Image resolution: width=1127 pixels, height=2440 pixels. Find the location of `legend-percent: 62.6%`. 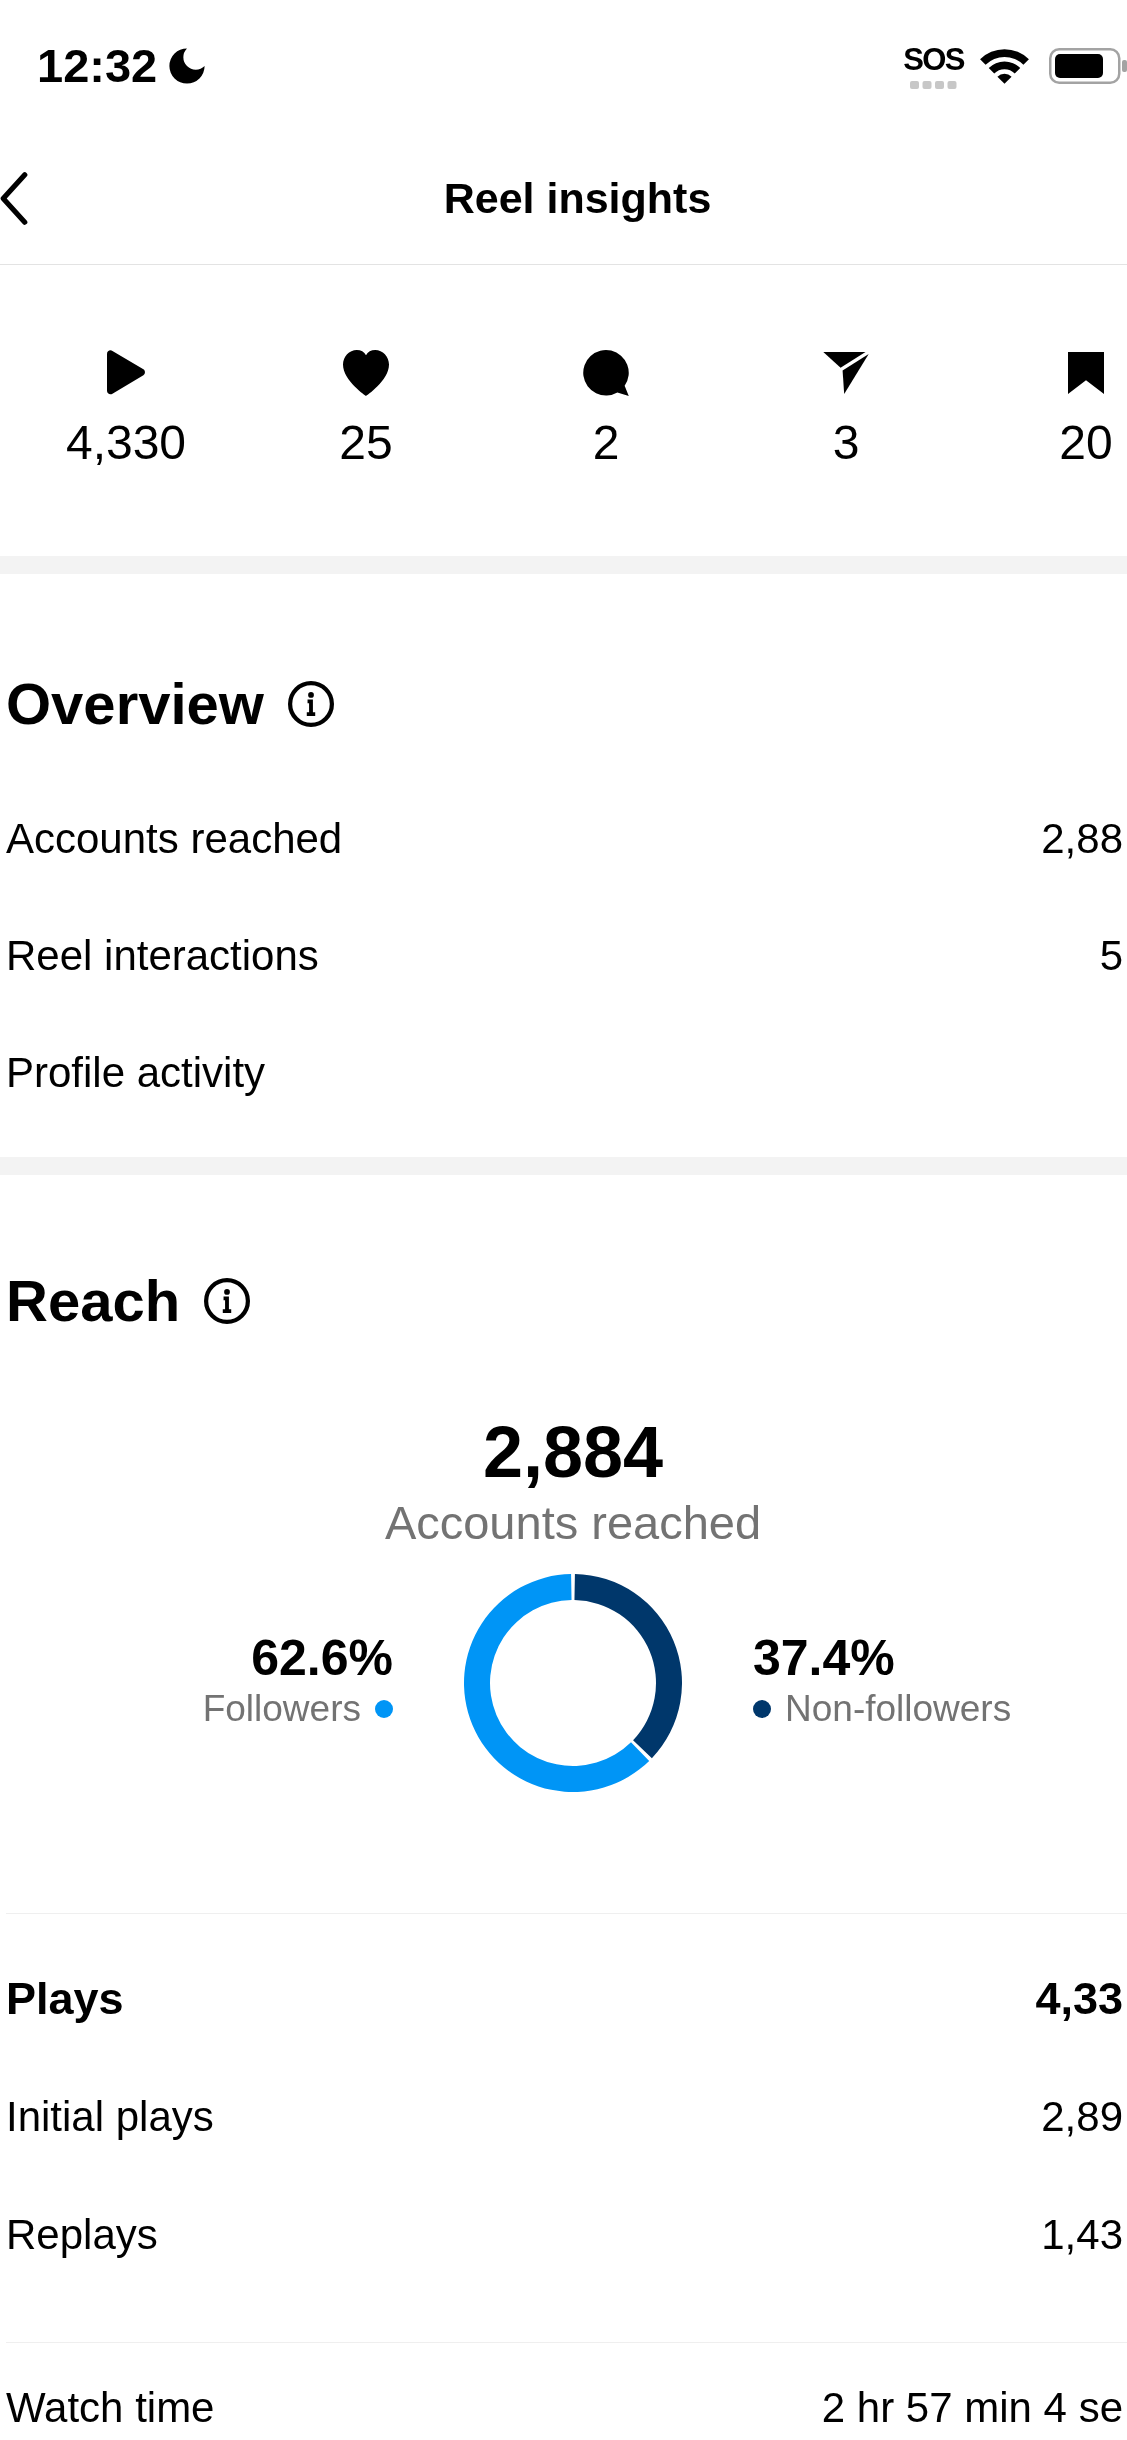

legend-percent: 62.6% is located at coordinates (322, 1658).